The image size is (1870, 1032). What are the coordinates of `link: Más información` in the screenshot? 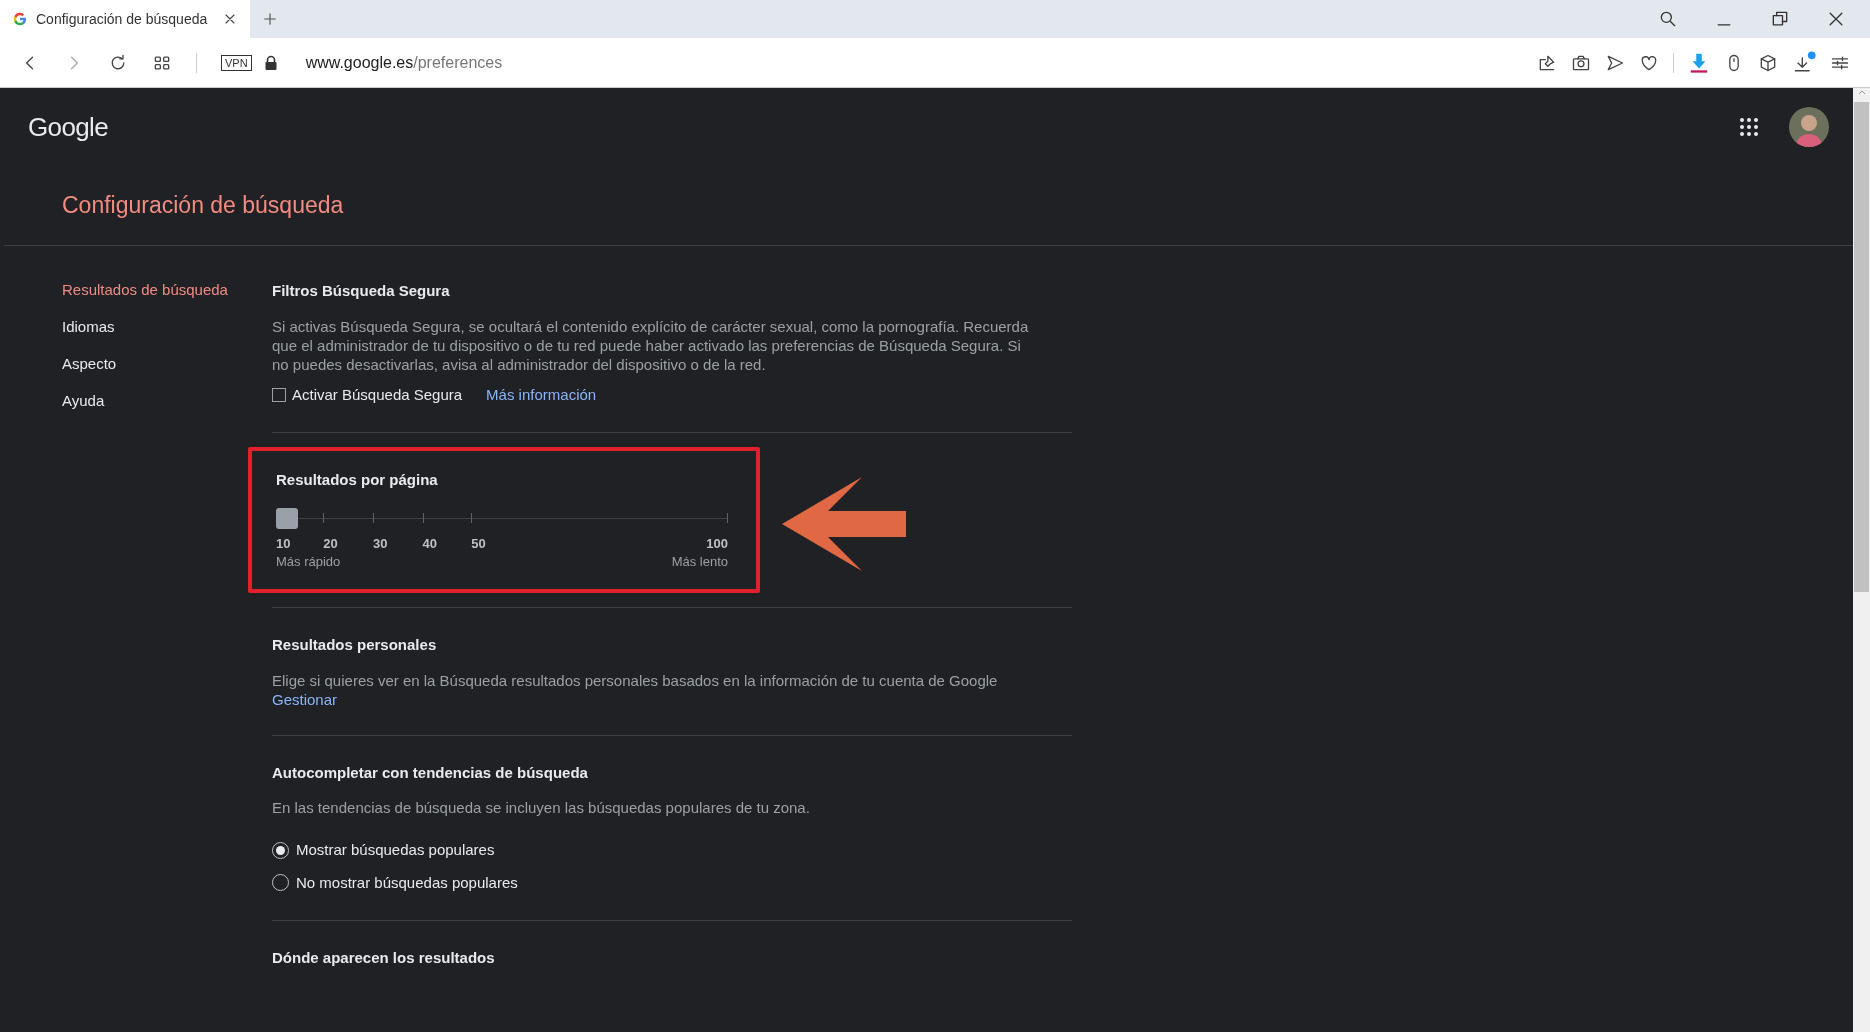 It's located at (541, 394).